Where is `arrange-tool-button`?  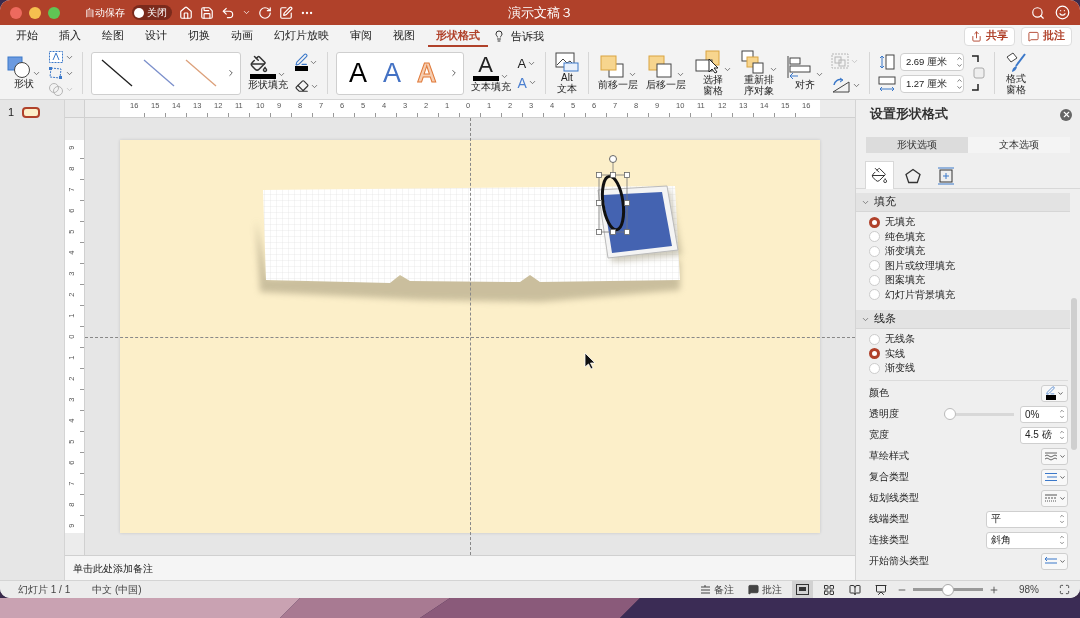 arrange-tool-button is located at coordinates (845, 85).